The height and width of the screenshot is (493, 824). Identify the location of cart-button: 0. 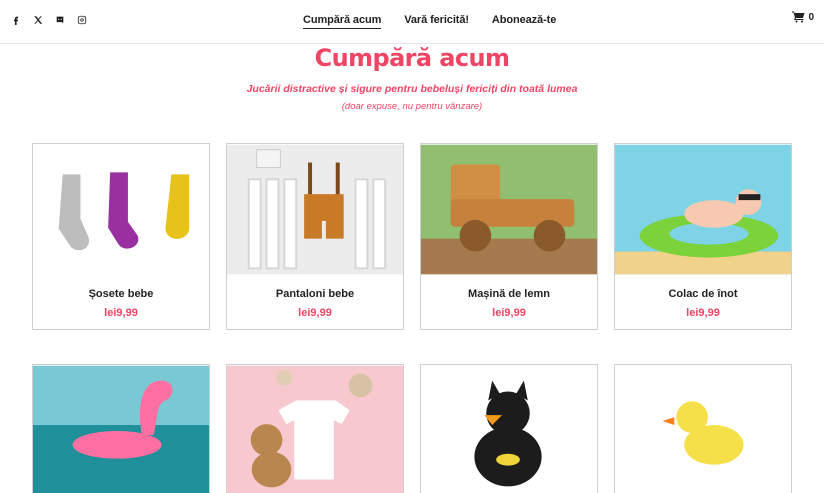
(803, 17).